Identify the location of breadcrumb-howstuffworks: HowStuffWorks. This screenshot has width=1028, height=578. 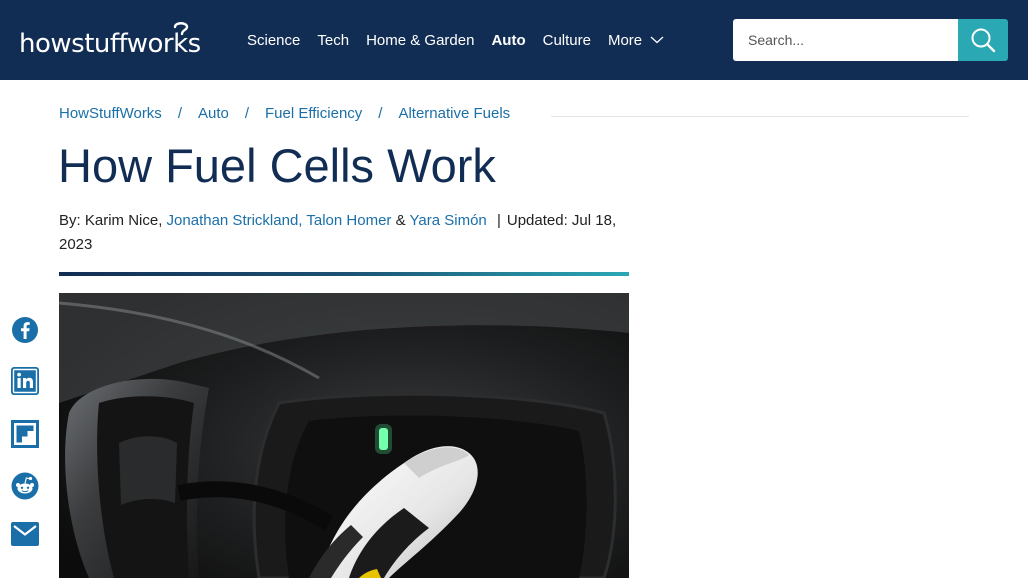
(110, 113).